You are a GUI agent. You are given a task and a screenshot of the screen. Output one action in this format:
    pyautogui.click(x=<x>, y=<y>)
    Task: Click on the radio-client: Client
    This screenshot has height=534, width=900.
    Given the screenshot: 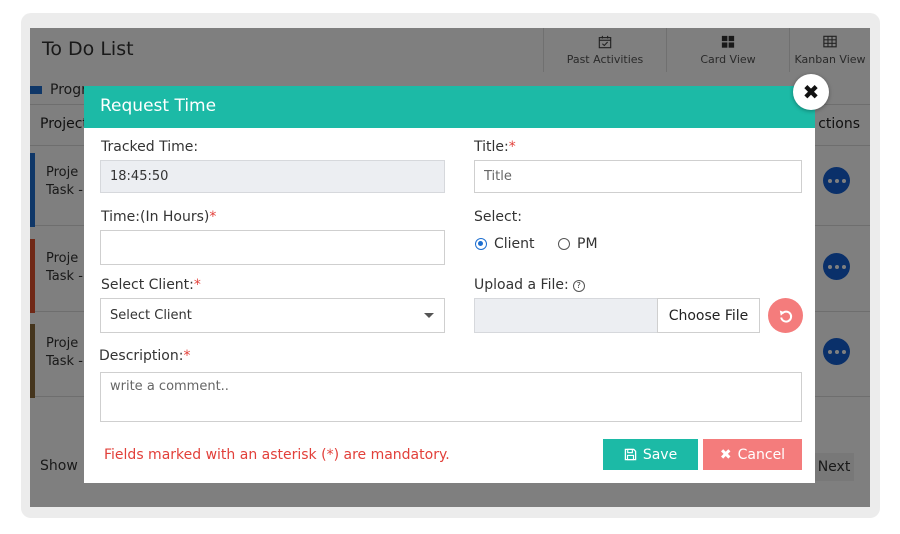 What is the action you would take?
    pyautogui.click(x=505, y=244)
    